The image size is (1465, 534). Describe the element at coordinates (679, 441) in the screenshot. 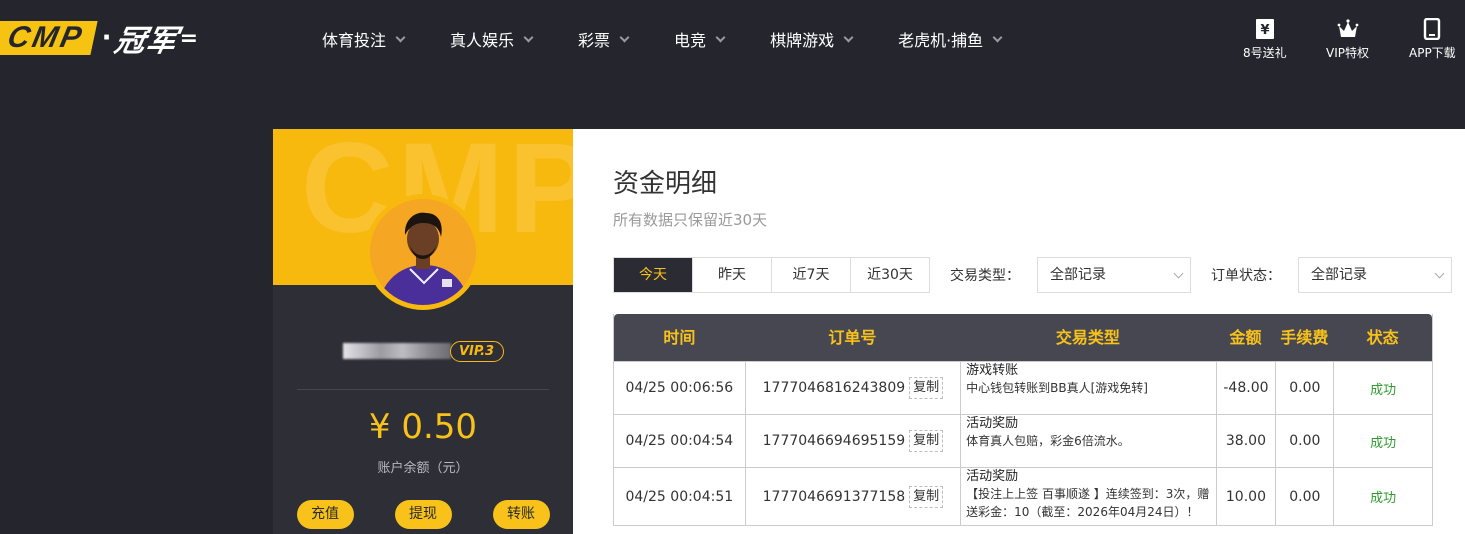

I see `cell-time: 04/25 00:04:54` at that location.